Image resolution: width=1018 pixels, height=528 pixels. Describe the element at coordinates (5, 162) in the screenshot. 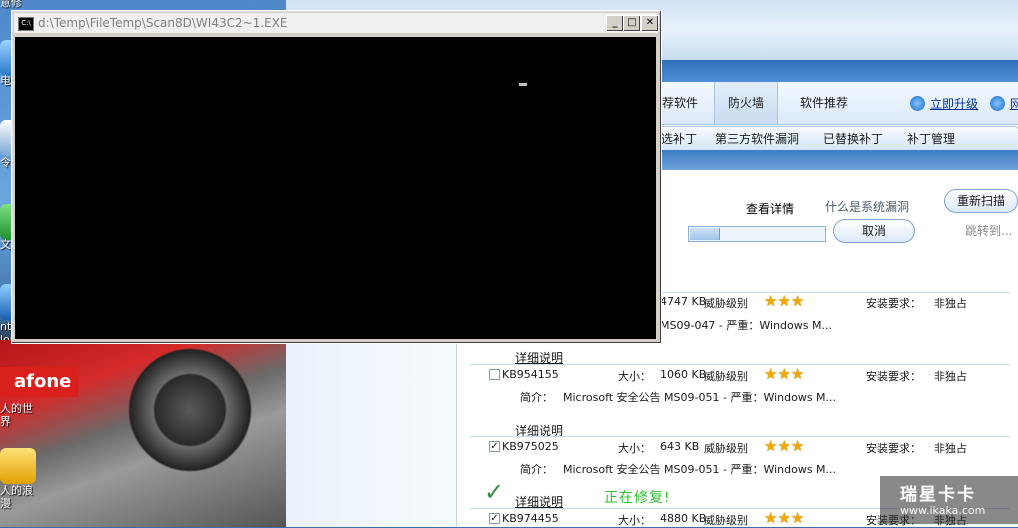

I see `desktop-icon-label: 令` at that location.